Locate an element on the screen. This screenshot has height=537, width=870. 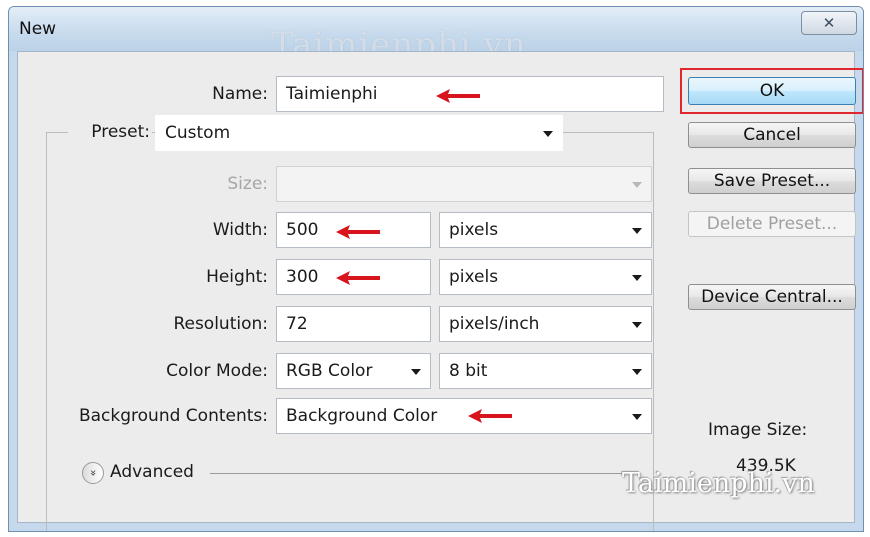
width-unit-dropdown: pixels is located at coordinates (545, 230).